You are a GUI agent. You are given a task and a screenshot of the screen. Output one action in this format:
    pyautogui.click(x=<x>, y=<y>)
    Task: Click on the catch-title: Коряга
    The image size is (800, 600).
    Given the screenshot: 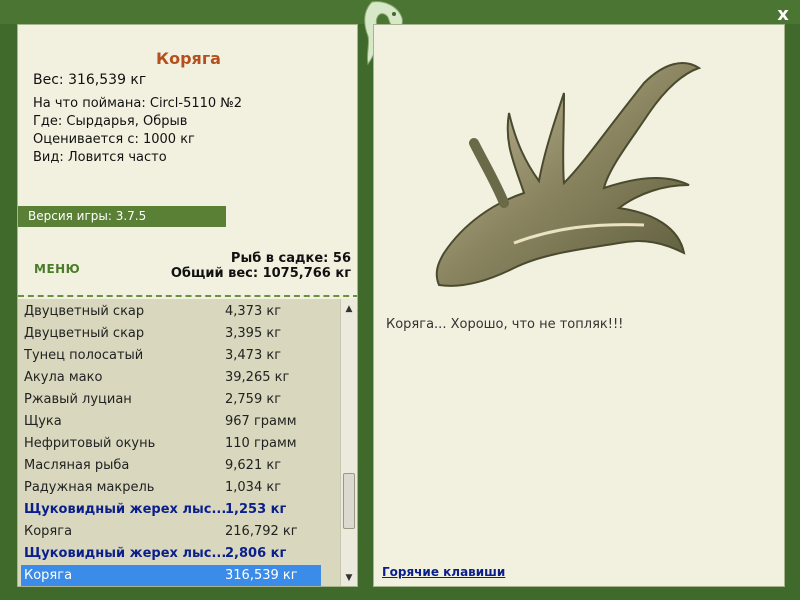 What is the action you would take?
    pyautogui.click(x=188, y=58)
    